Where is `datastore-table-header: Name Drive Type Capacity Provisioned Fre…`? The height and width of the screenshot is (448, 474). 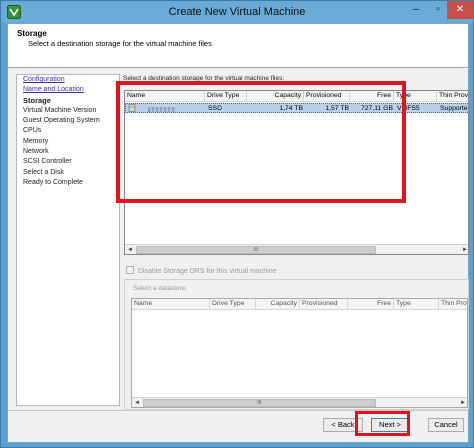
datastore-table-header: Name Drive Type Capacity Provisioned Fre… is located at coordinates (299, 304).